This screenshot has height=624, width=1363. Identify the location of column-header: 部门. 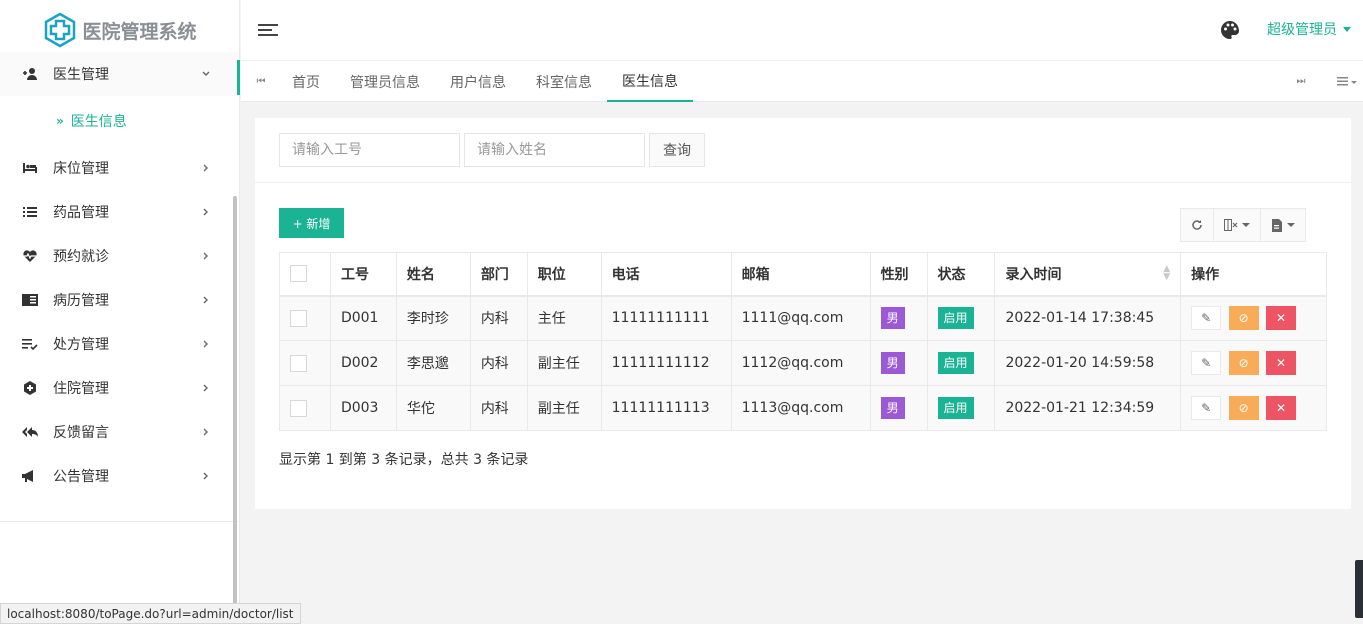
(498, 274).